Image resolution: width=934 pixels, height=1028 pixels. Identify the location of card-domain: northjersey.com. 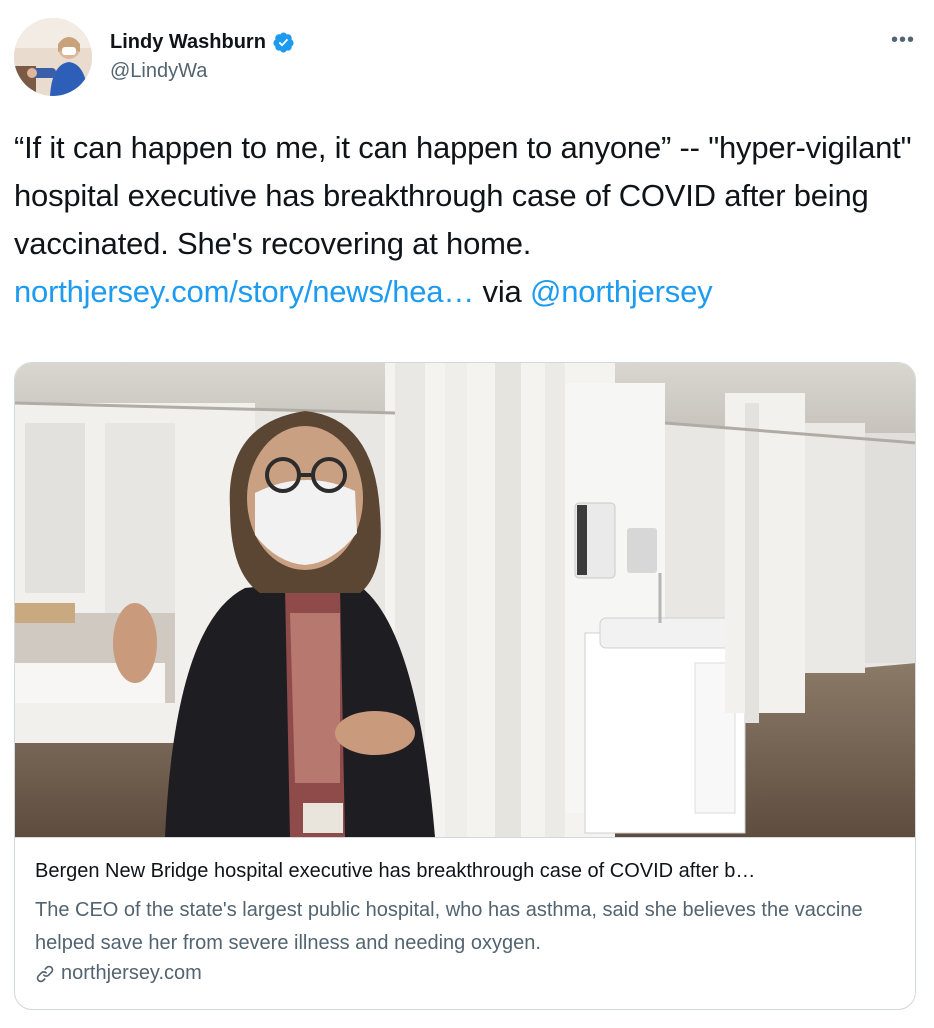
(118, 973).